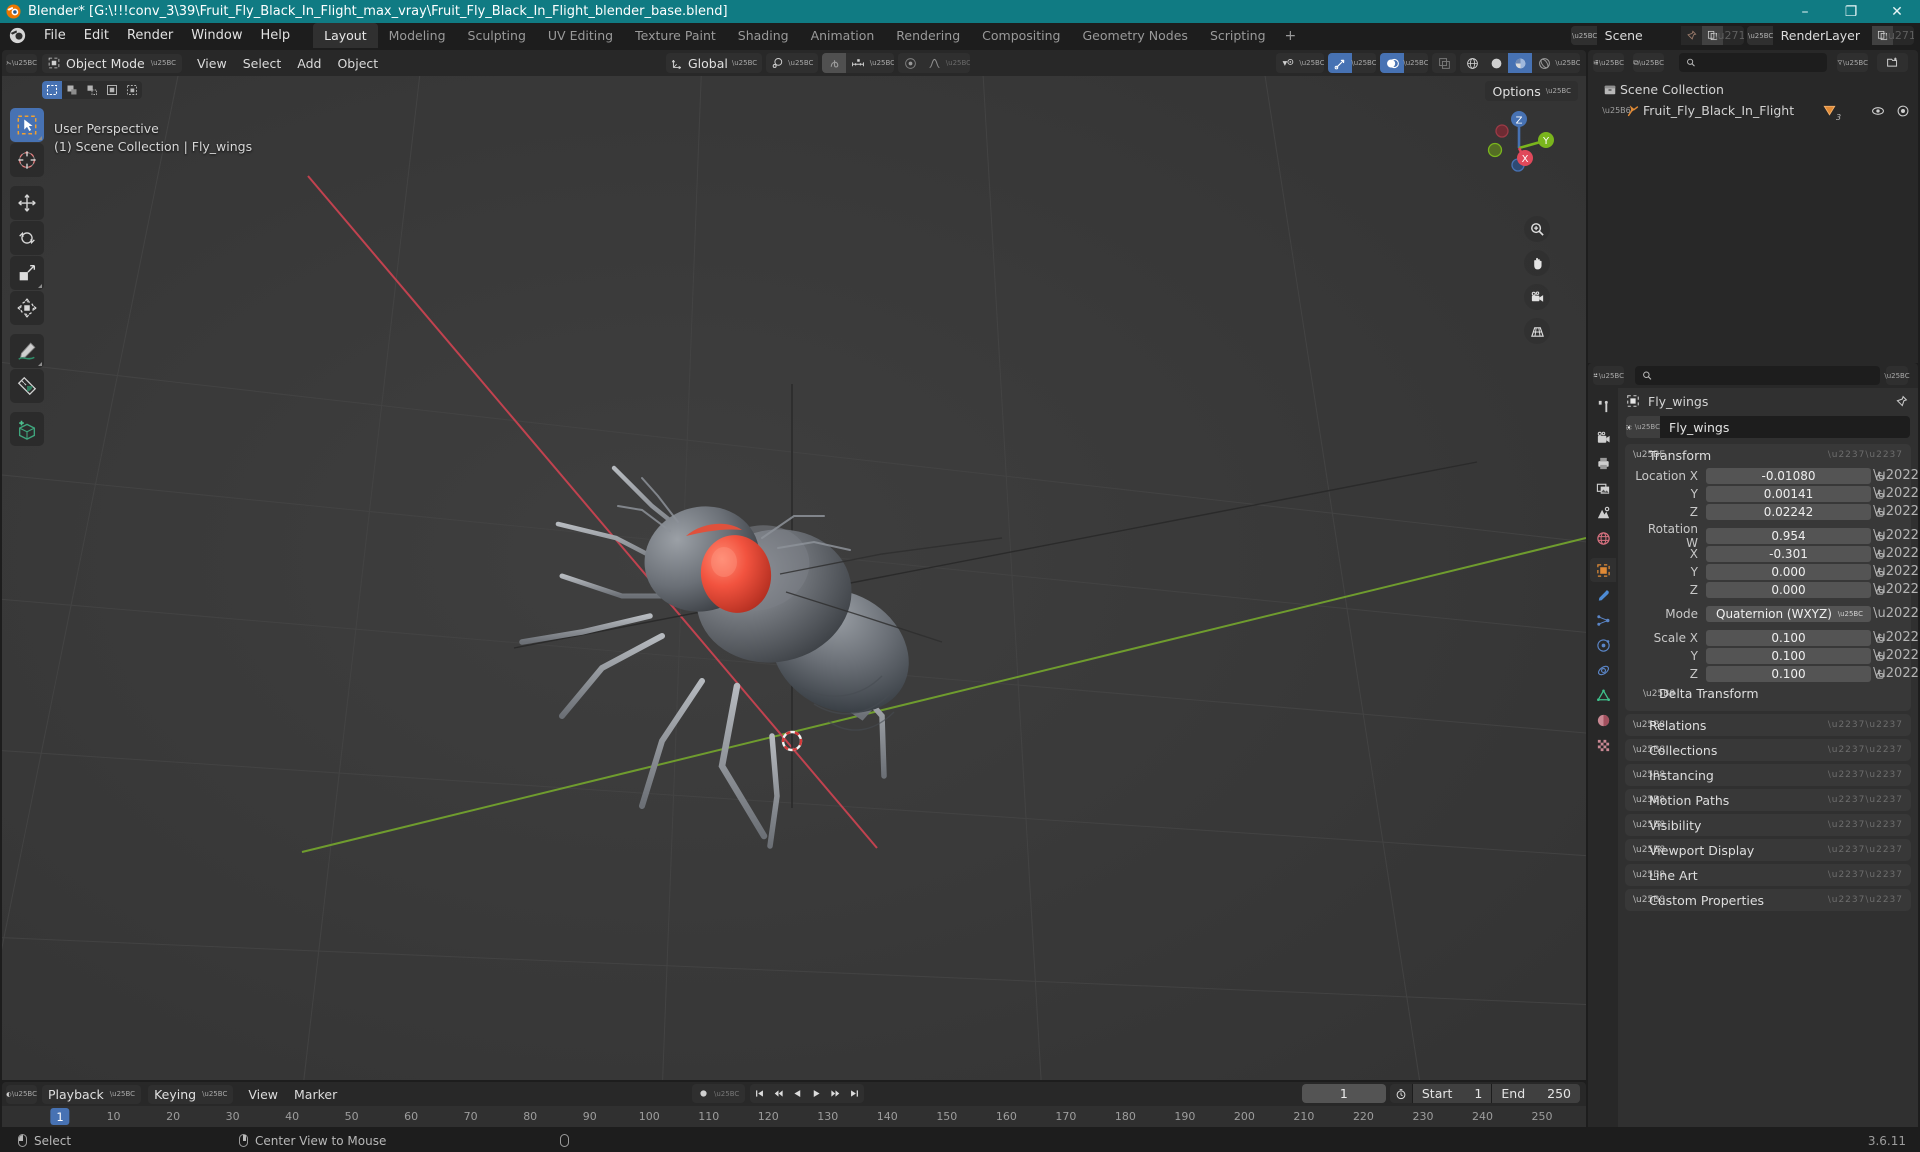 The height and width of the screenshot is (1152, 1920). What do you see at coordinates (1895, 673) in the screenshot?
I see `animate-scale-z-icon: \u2022` at bounding box center [1895, 673].